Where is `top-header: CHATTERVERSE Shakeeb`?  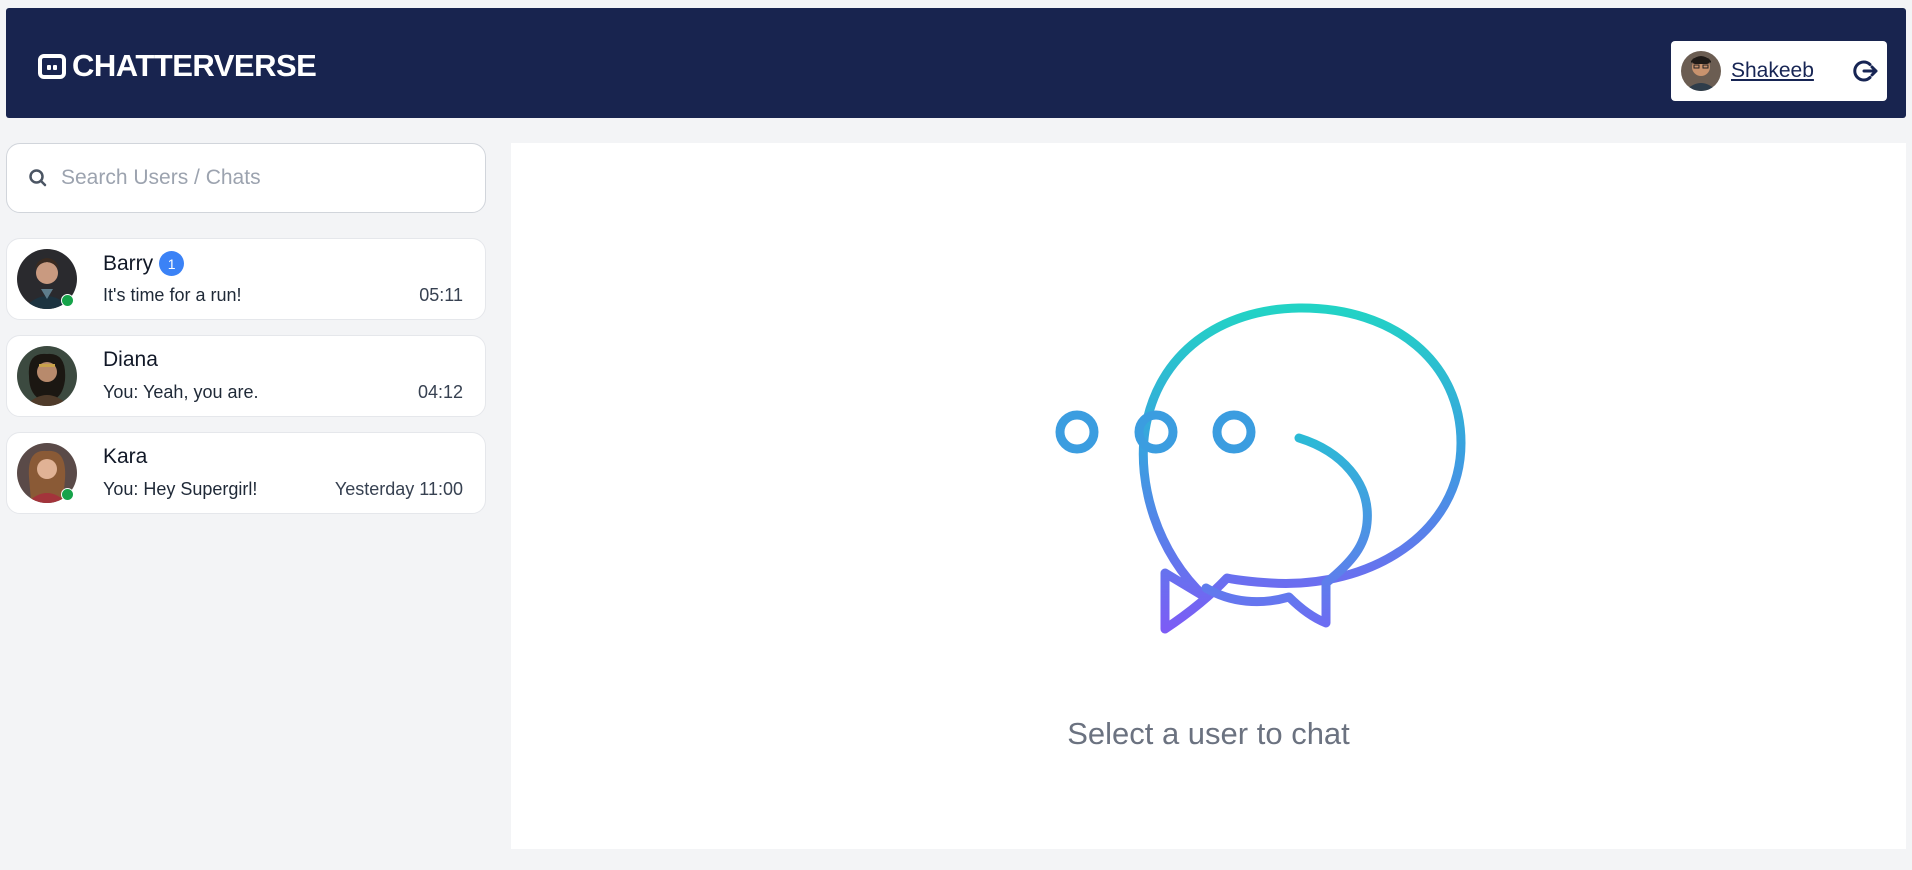 top-header: CHATTERVERSE Shakeeb is located at coordinates (956, 63).